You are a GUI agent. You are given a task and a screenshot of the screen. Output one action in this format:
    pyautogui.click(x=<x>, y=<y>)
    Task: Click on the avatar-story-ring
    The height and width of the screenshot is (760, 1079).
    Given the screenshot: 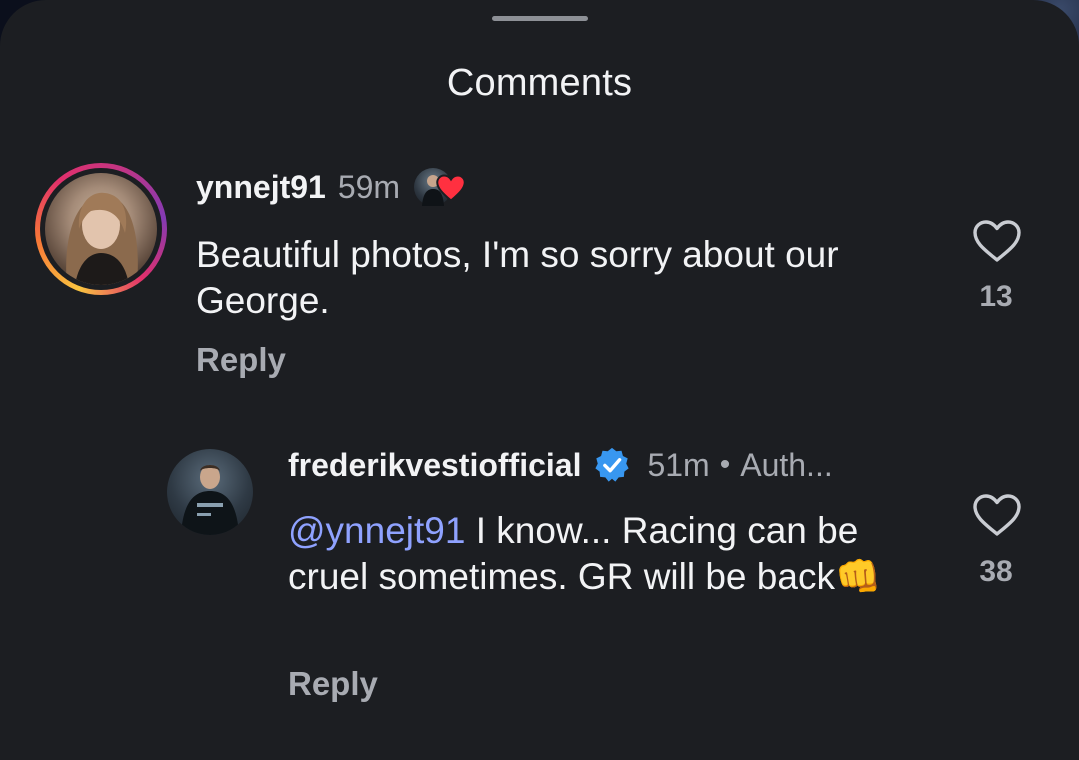 What is the action you would take?
    pyautogui.click(x=101, y=229)
    